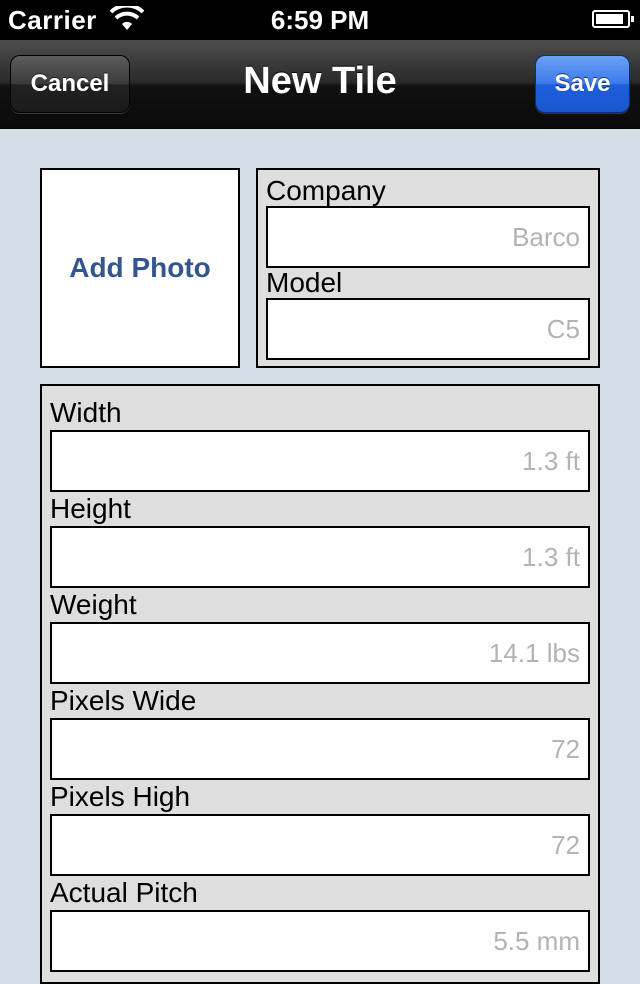 The image size is (640, 984). Describe the element at coordinates (124, 892) in the screenshot. I see `actual-pitch-label: Actual Pitch` at that location.